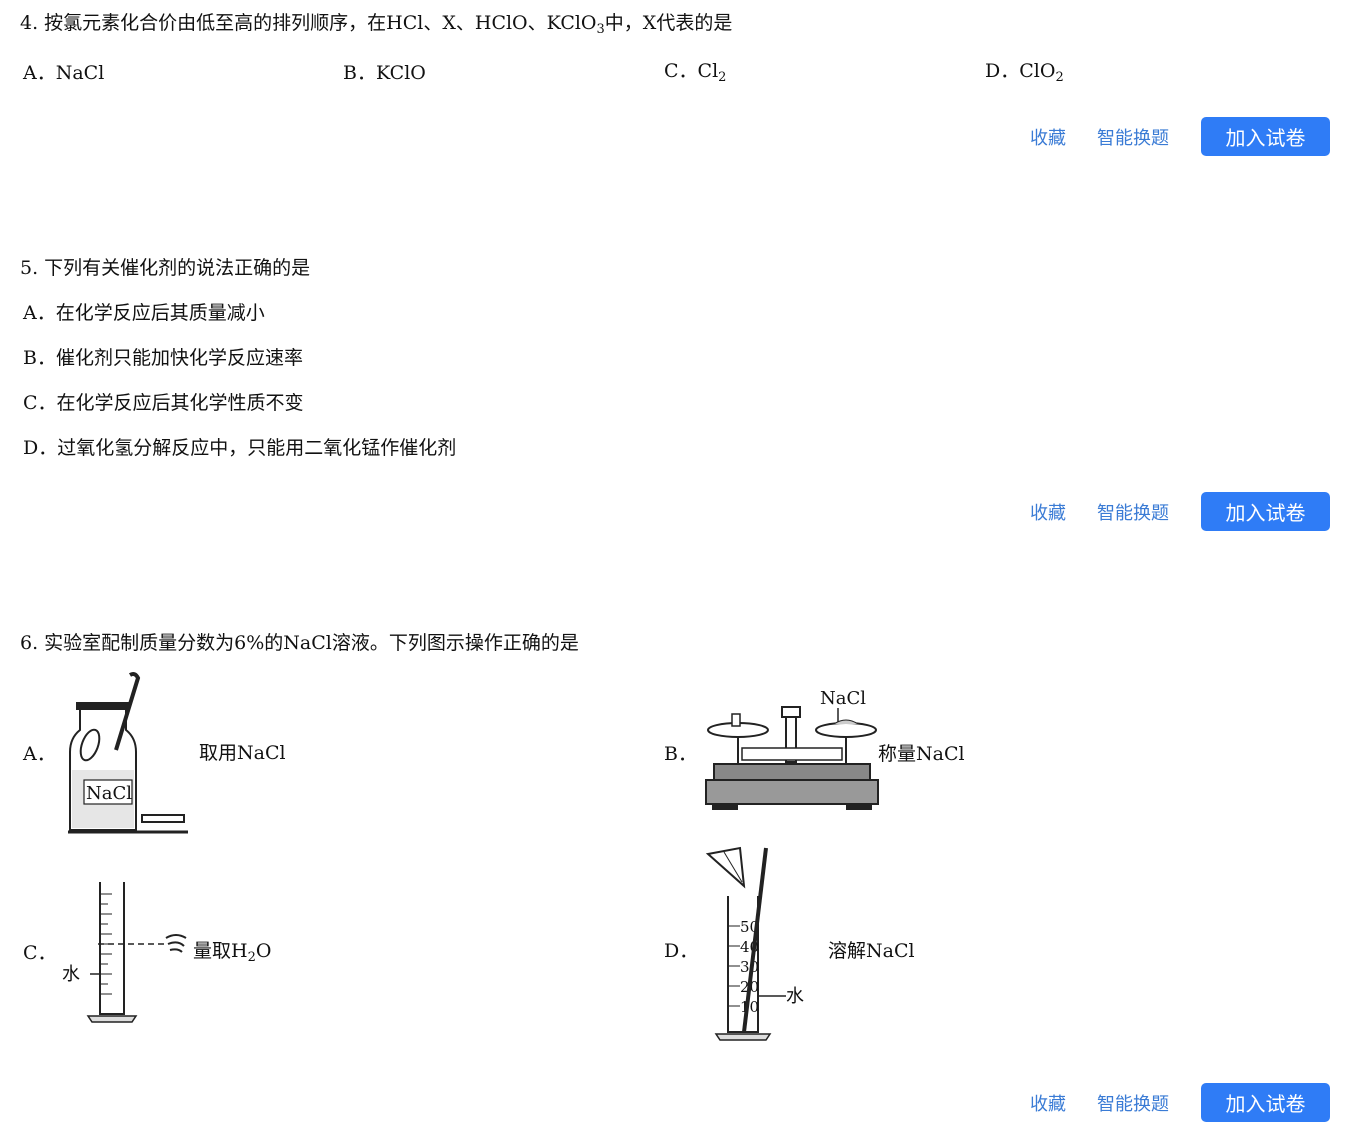 The height and width of the screenshot is (1131, 1347). Describe the element at coordinates (792, 749) in the screenshot. I see `balance-figure: NaCl` at that location.